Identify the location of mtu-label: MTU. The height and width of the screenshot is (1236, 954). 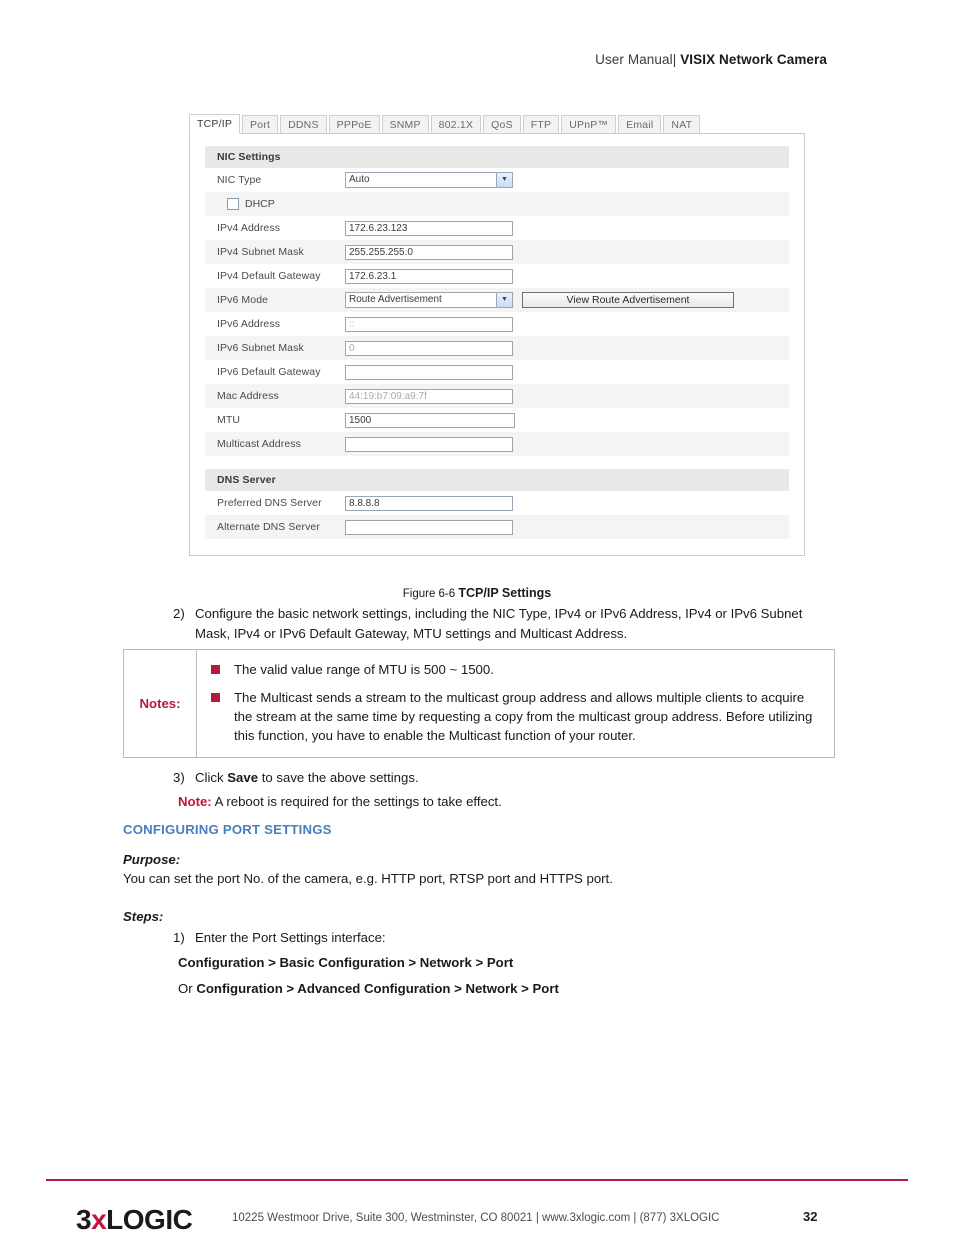
(229, 420).